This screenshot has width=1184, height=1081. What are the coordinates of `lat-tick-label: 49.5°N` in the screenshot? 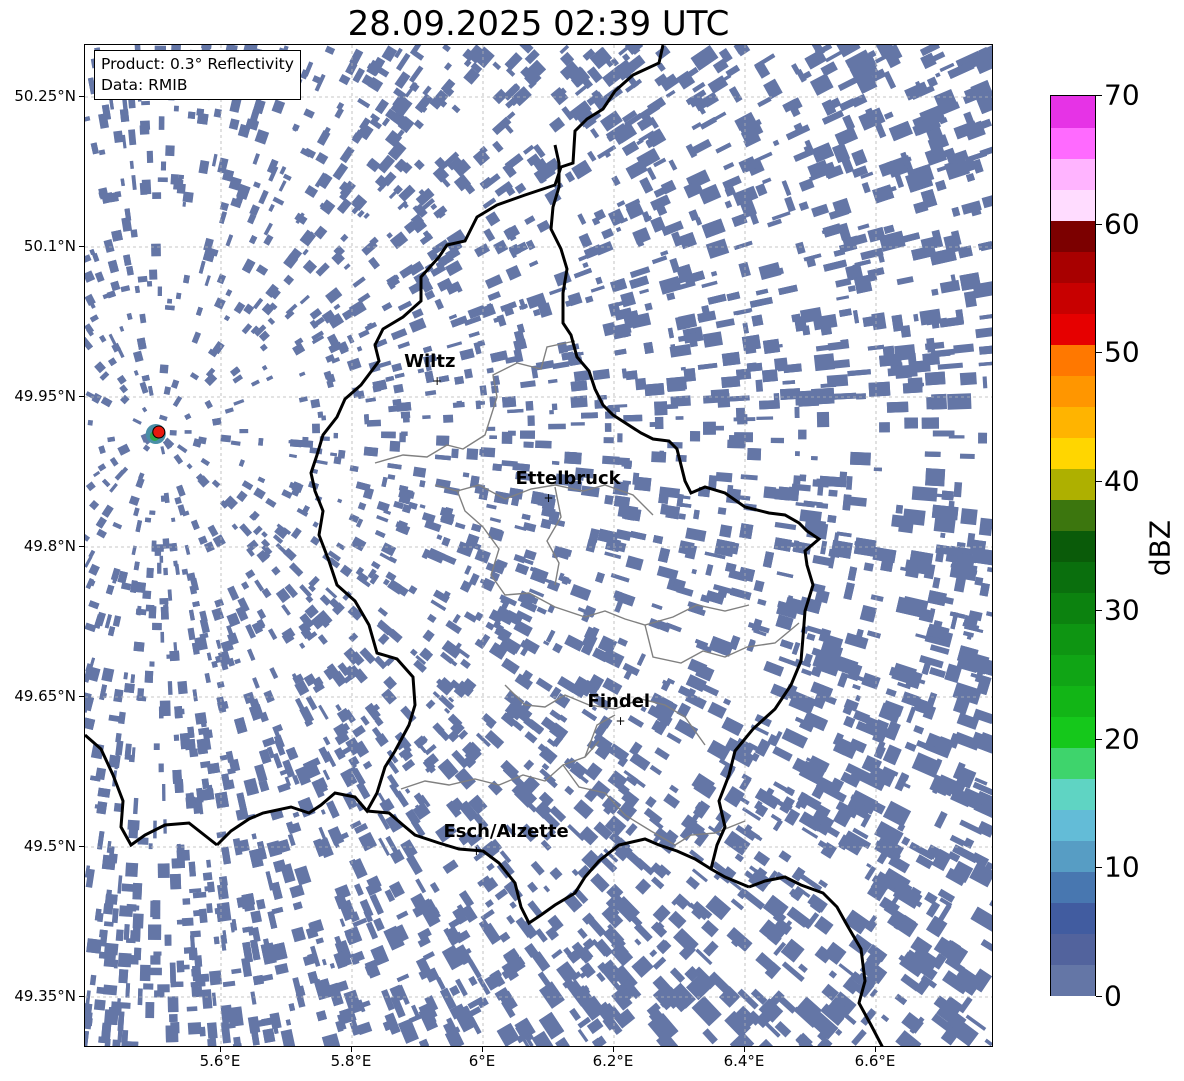 It's located at (49, 846).